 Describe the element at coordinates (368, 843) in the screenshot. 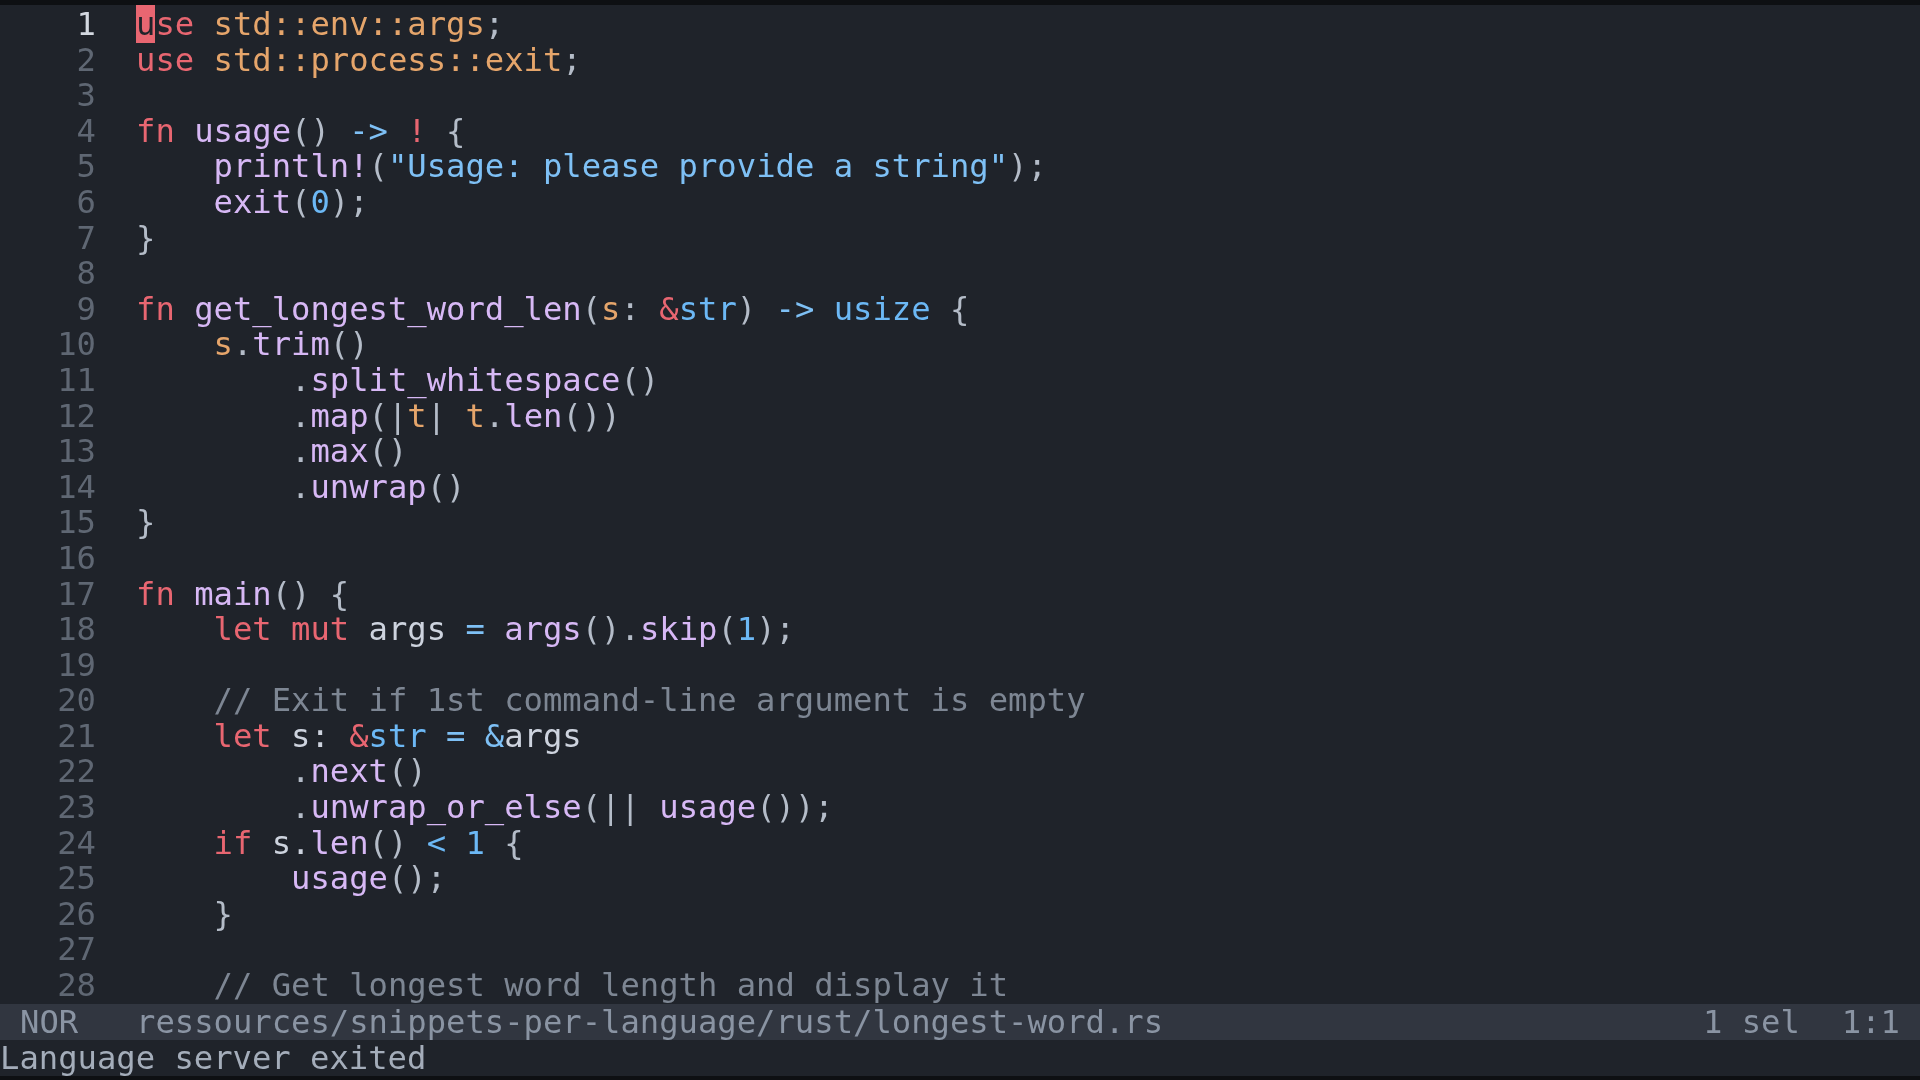

I see `code-line: if s.len() < 1 {` at that location.